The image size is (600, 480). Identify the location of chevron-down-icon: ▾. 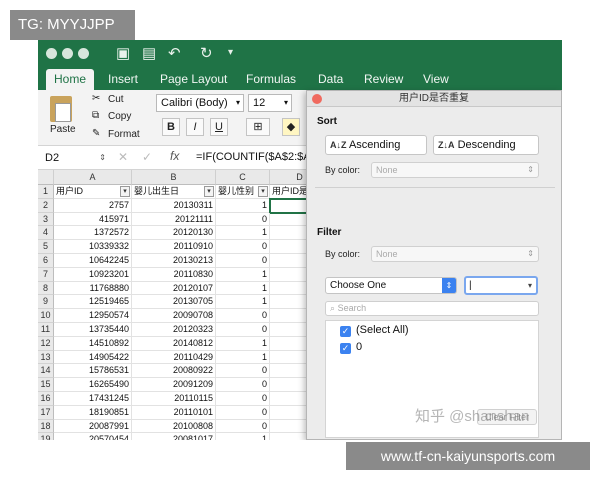
(530, 285).